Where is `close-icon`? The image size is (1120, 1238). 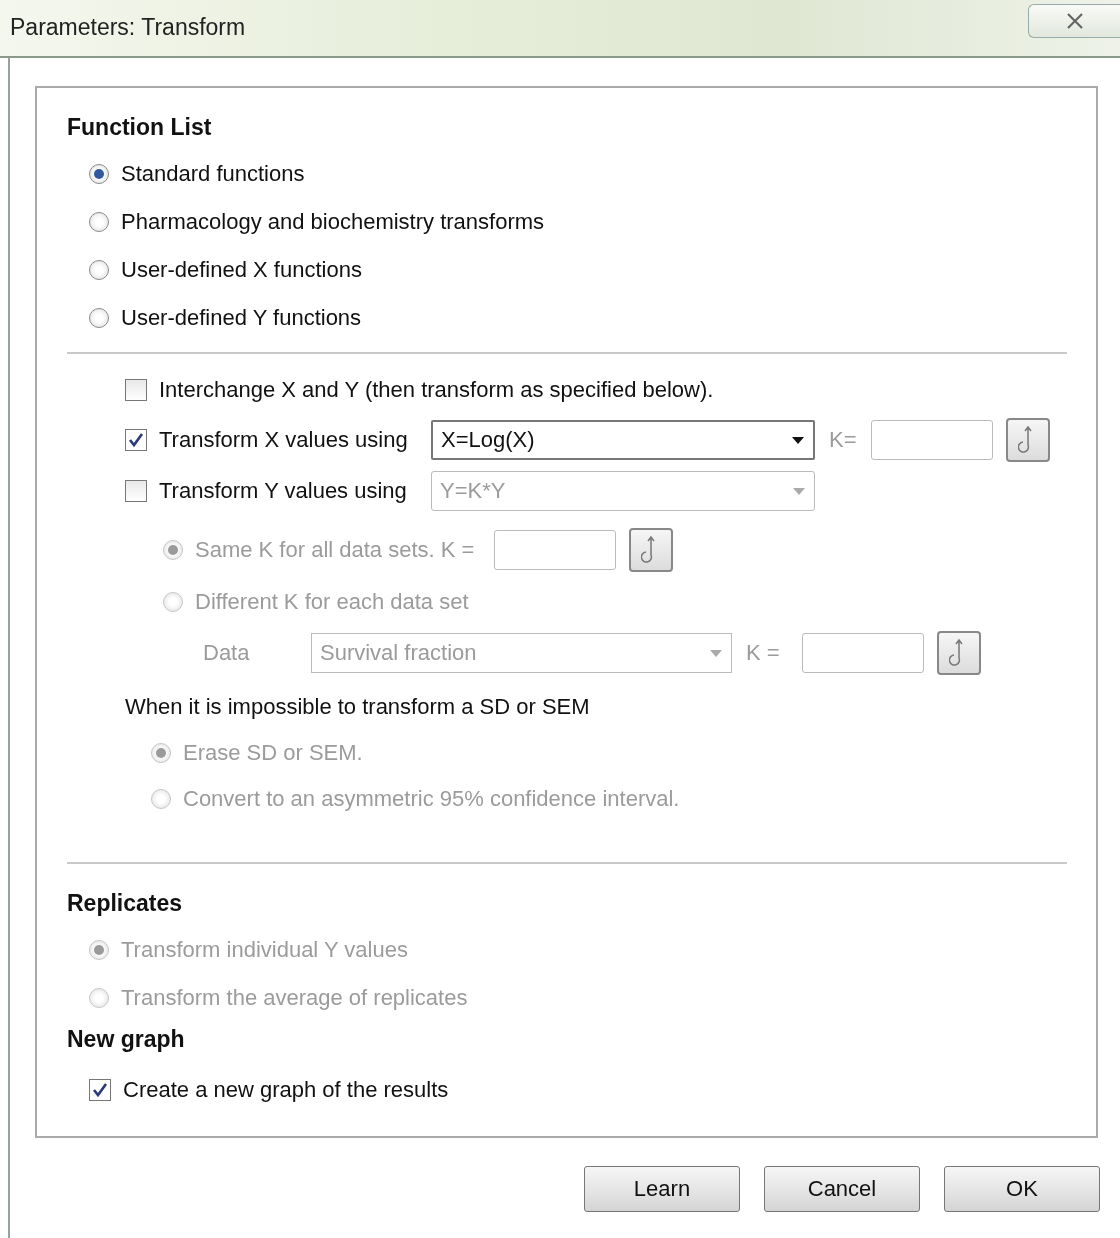 close-icon is located at coordinates (1074, 21).